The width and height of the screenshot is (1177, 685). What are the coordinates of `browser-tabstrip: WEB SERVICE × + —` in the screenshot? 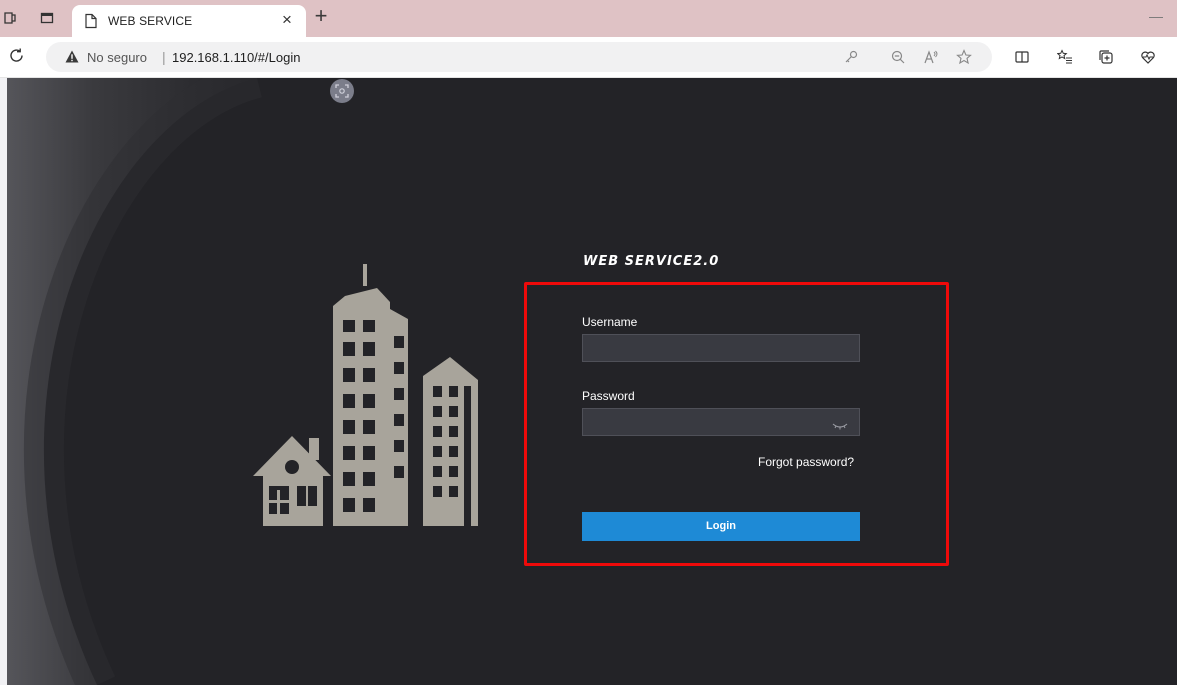 It's located at (588, 18).